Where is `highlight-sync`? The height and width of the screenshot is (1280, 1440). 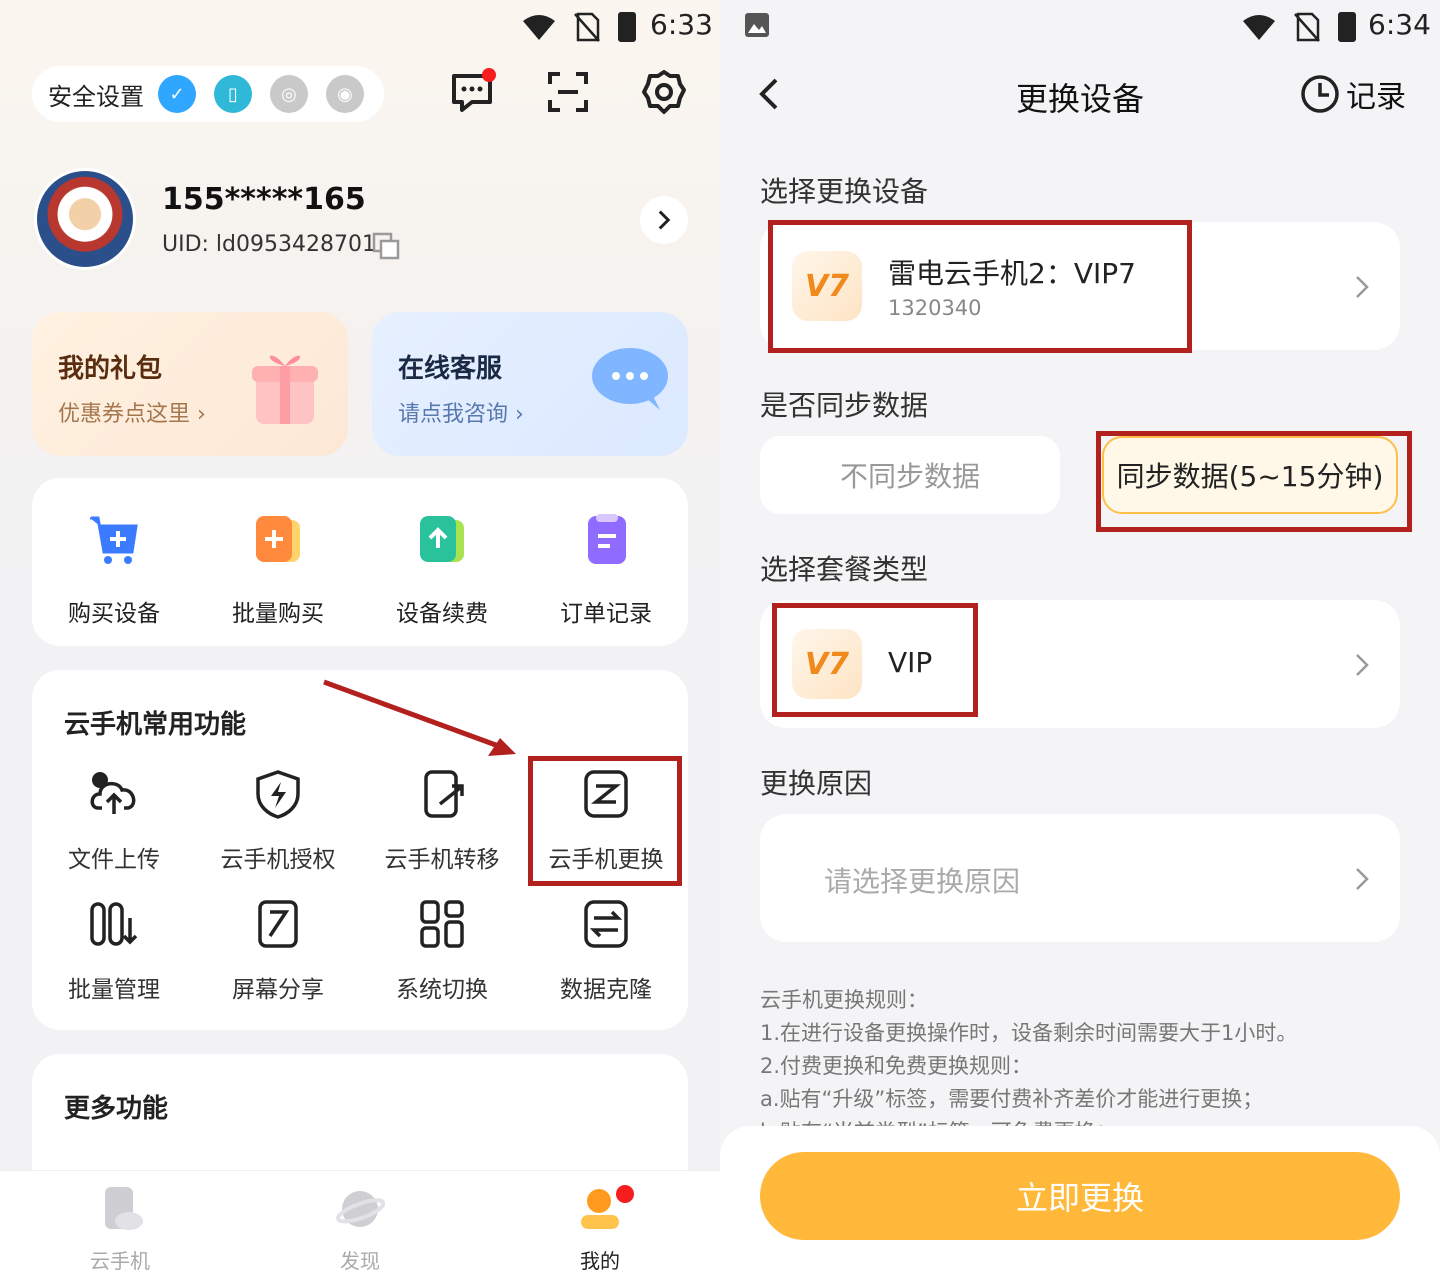
highlight-sync is located at coordinates (1254, 481).